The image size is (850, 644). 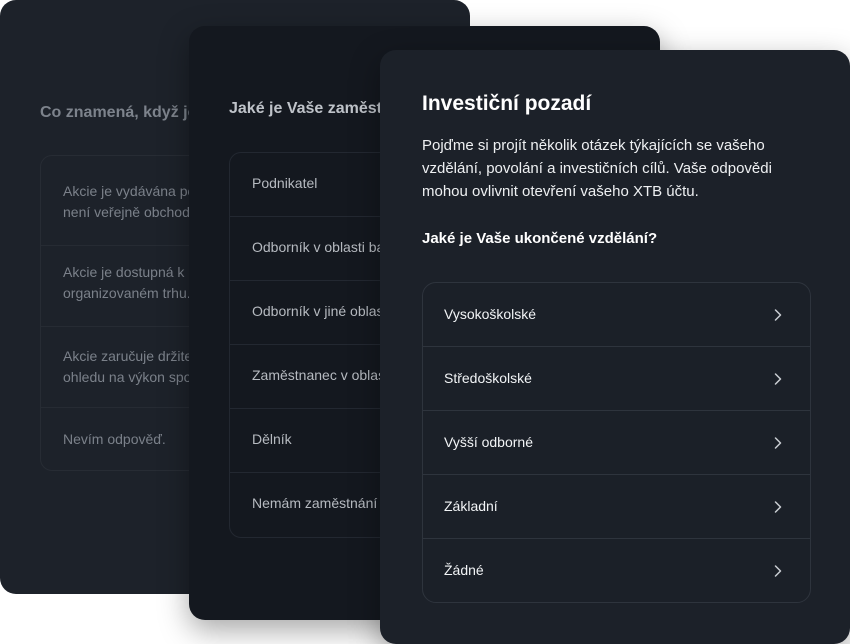 I want to click on mid-option-label: Podnikatel, so click(x=285, y=183).